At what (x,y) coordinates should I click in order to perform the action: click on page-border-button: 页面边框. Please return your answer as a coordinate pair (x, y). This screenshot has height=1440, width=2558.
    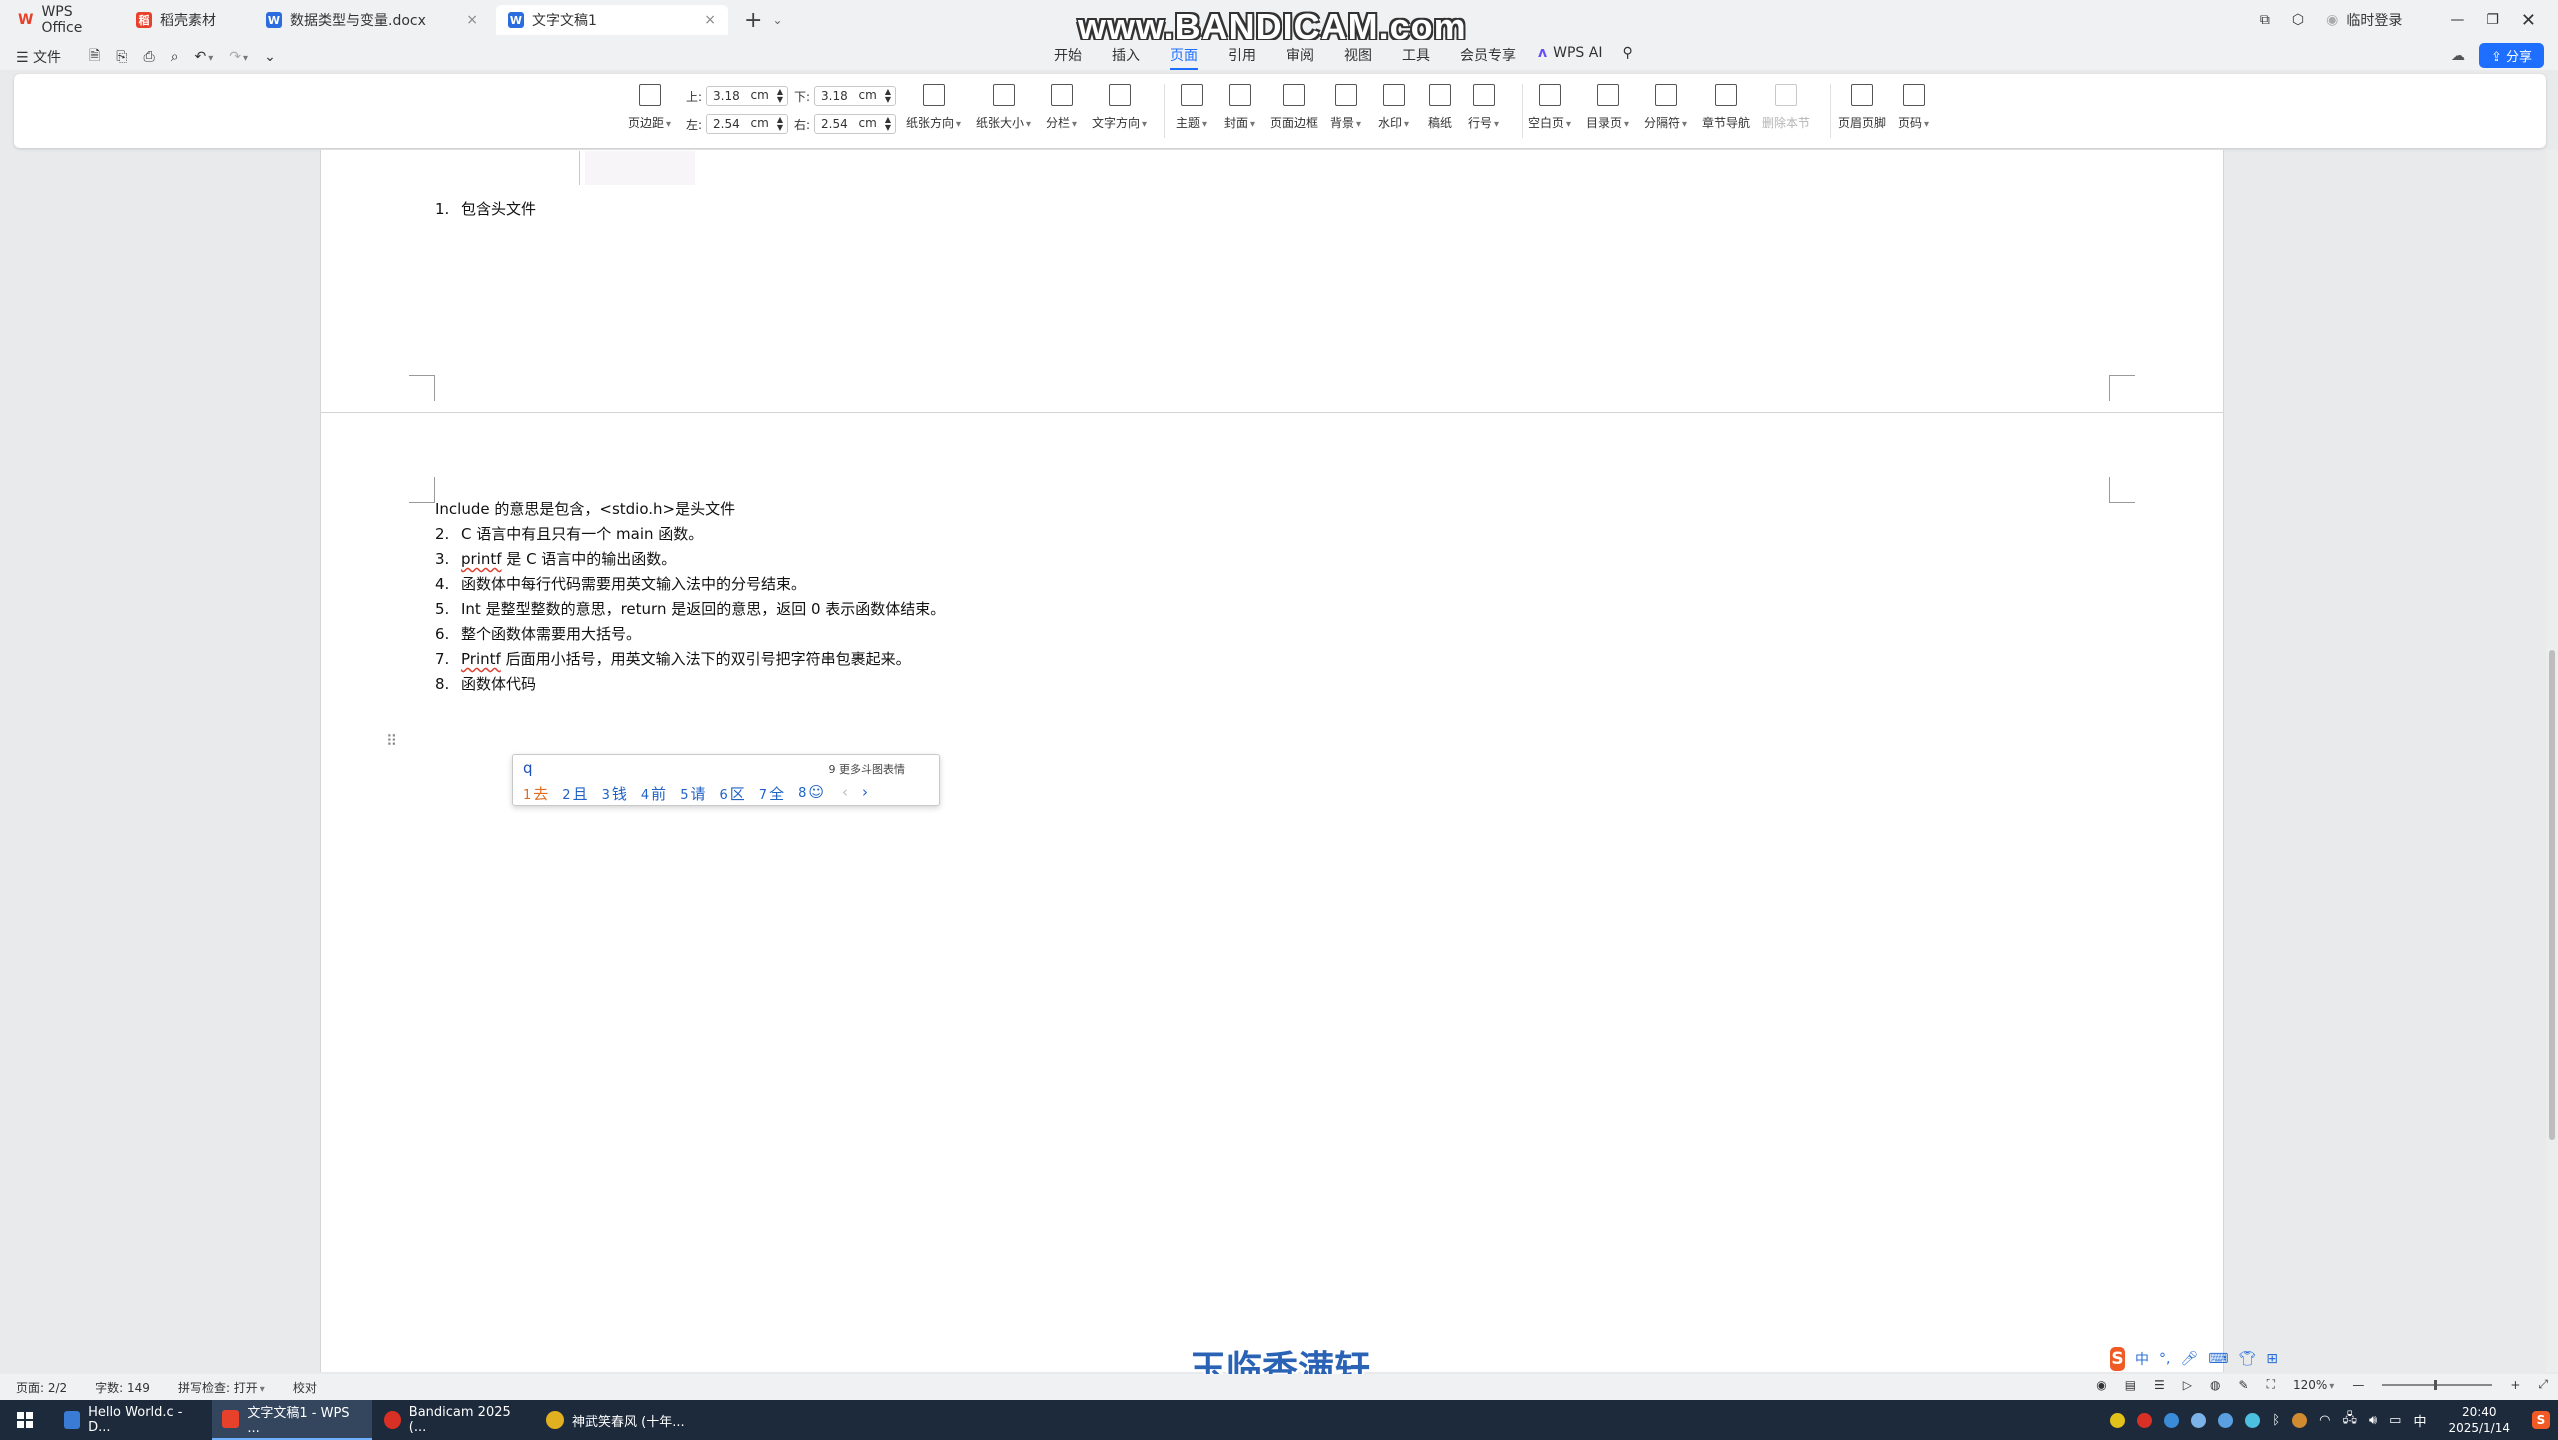
    Looking at the image, I should click on (1294, 107).